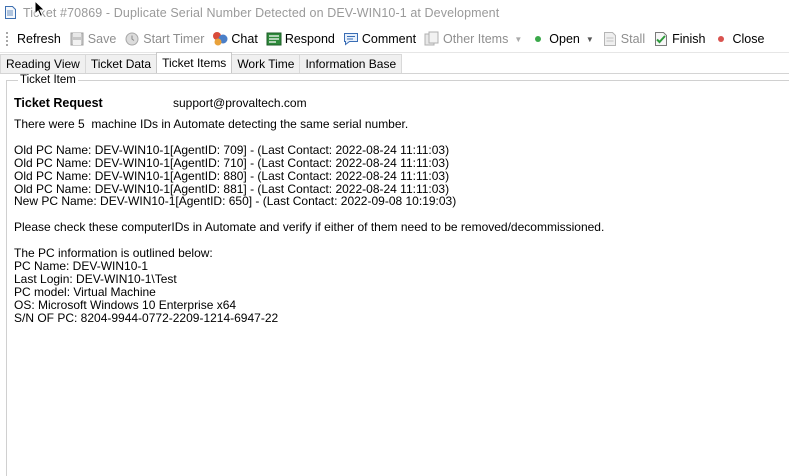 The image size is (789, 476). What do you see at coordinates (194, 62) in the screenshot?
I see `tab-ticket-items: Ticket Items` at bounding box center [194, 62].